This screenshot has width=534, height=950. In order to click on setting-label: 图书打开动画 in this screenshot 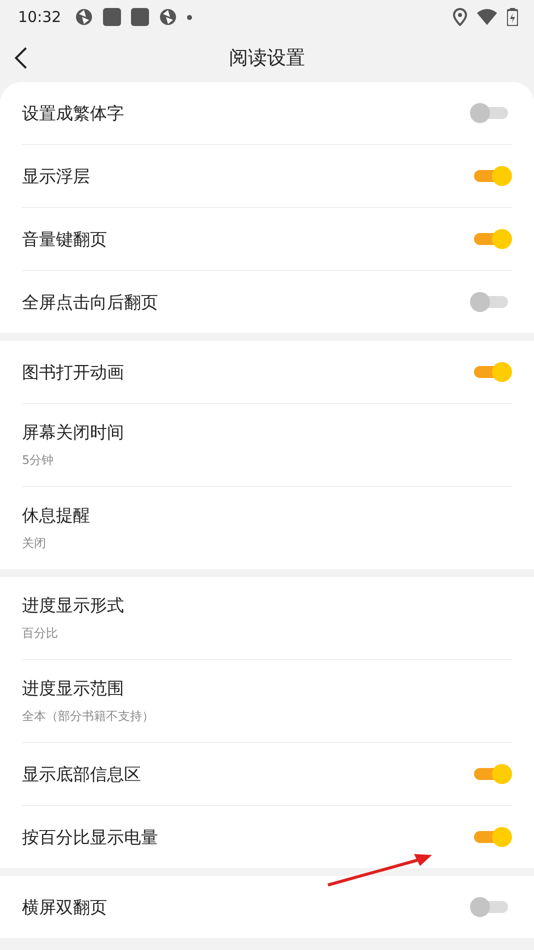, I will do `click(73, 373)`.